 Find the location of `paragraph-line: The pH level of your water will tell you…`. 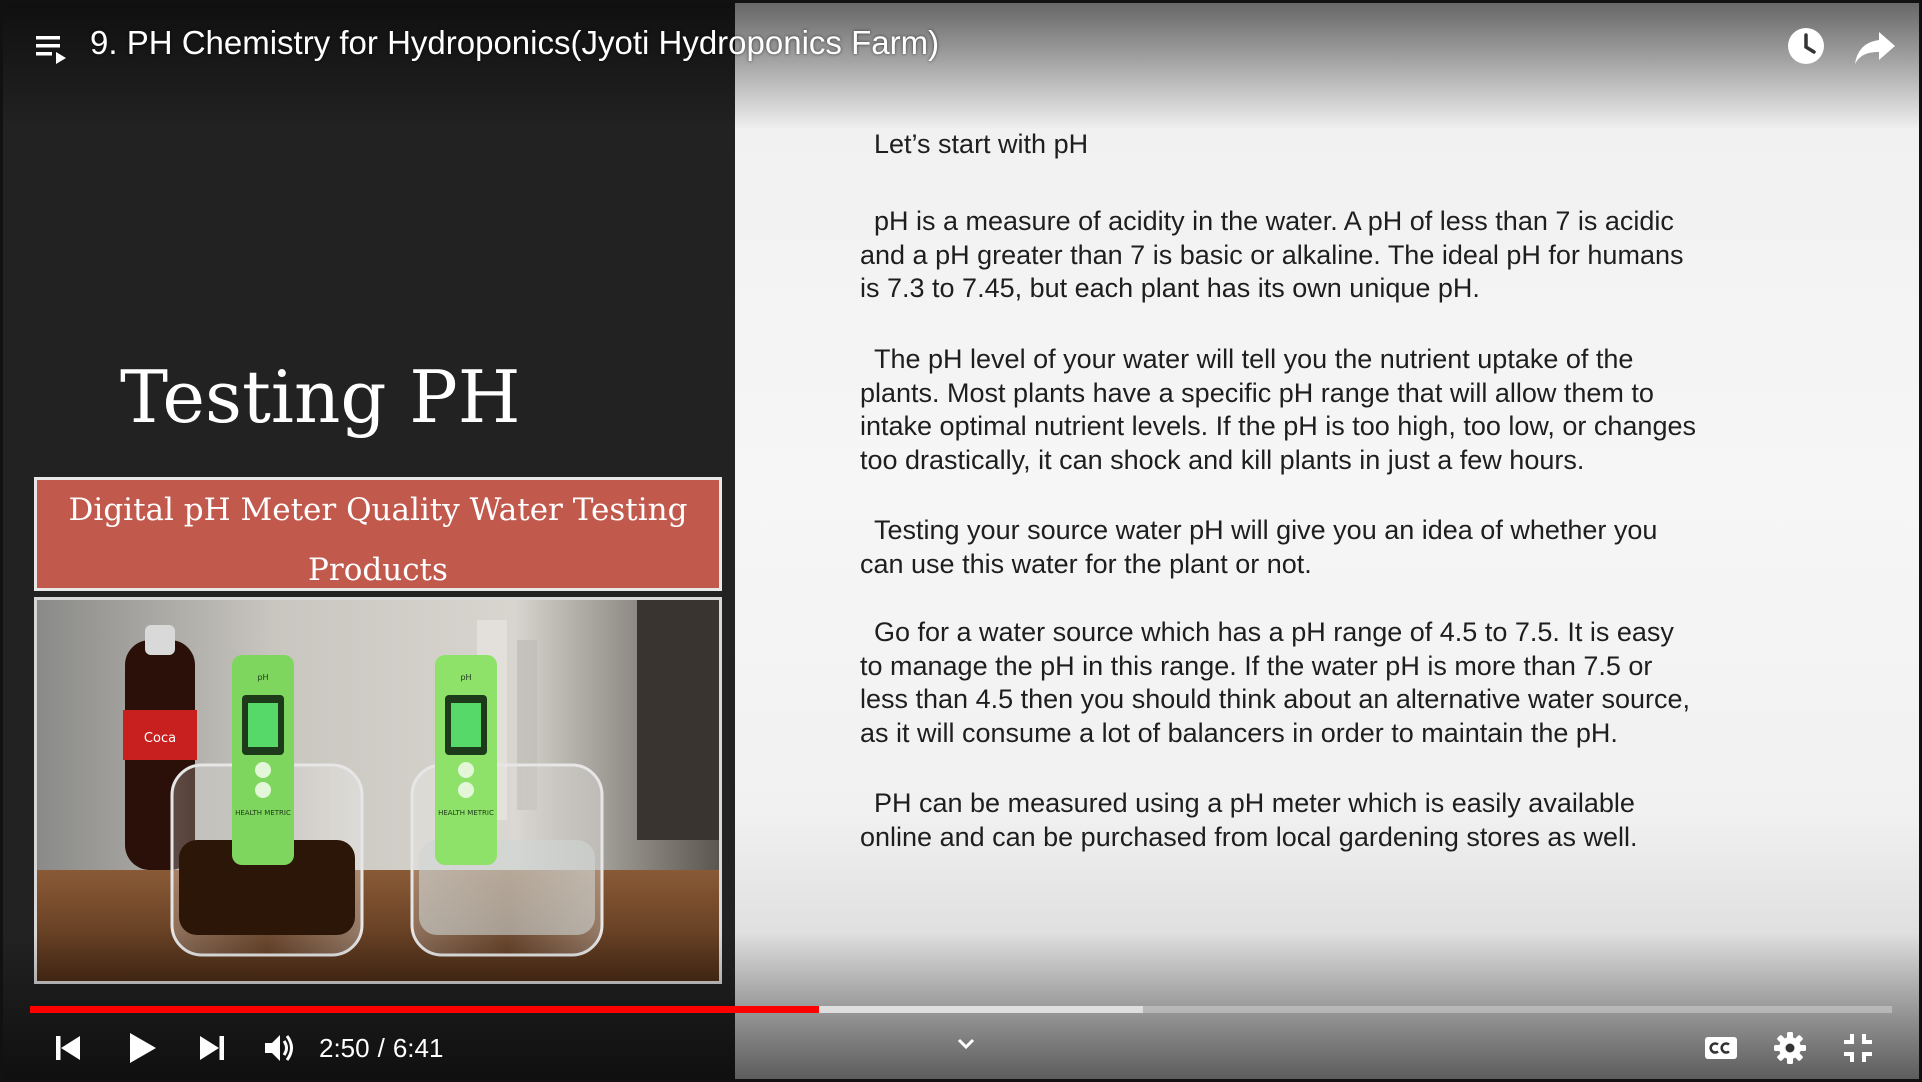

paragraph-line: The pH level of your water will tell you… is located at coordinates (1254, 359).